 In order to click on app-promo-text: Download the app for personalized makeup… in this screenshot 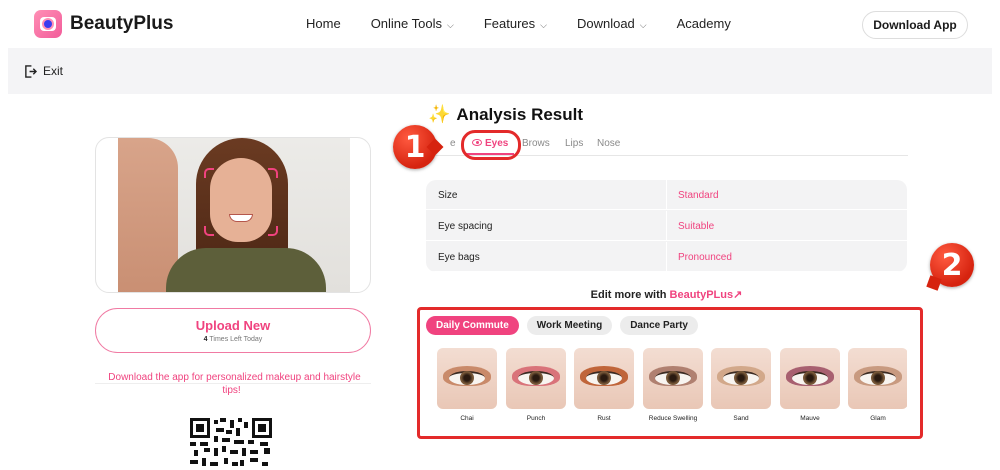, I will do `click(233, 384)`.